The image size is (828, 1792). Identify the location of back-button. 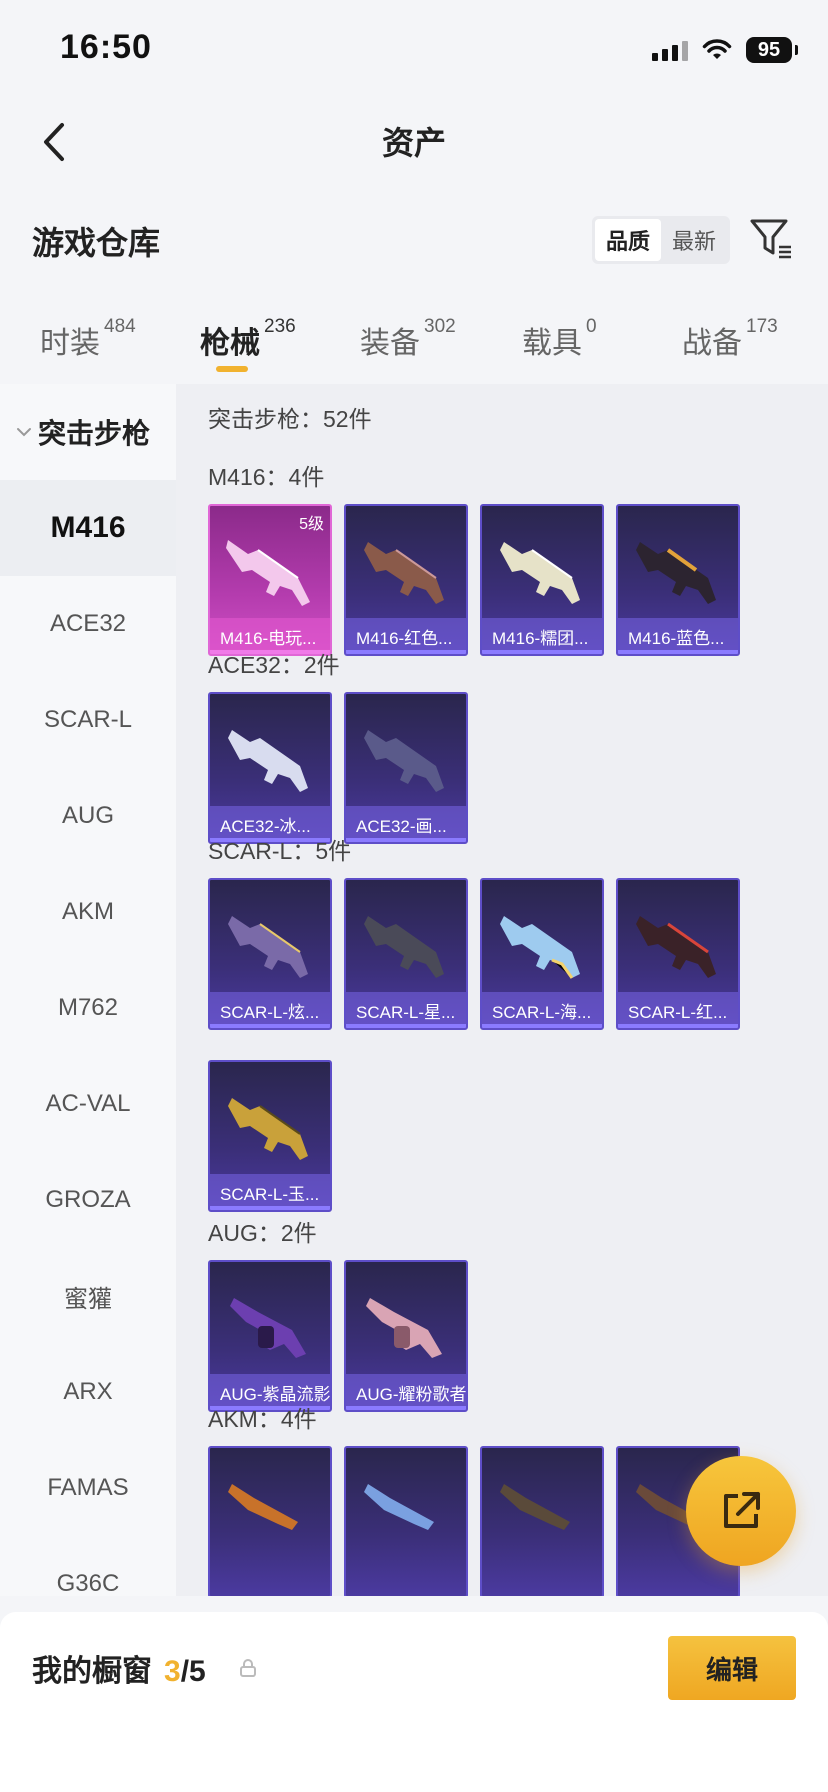
(54, 142).